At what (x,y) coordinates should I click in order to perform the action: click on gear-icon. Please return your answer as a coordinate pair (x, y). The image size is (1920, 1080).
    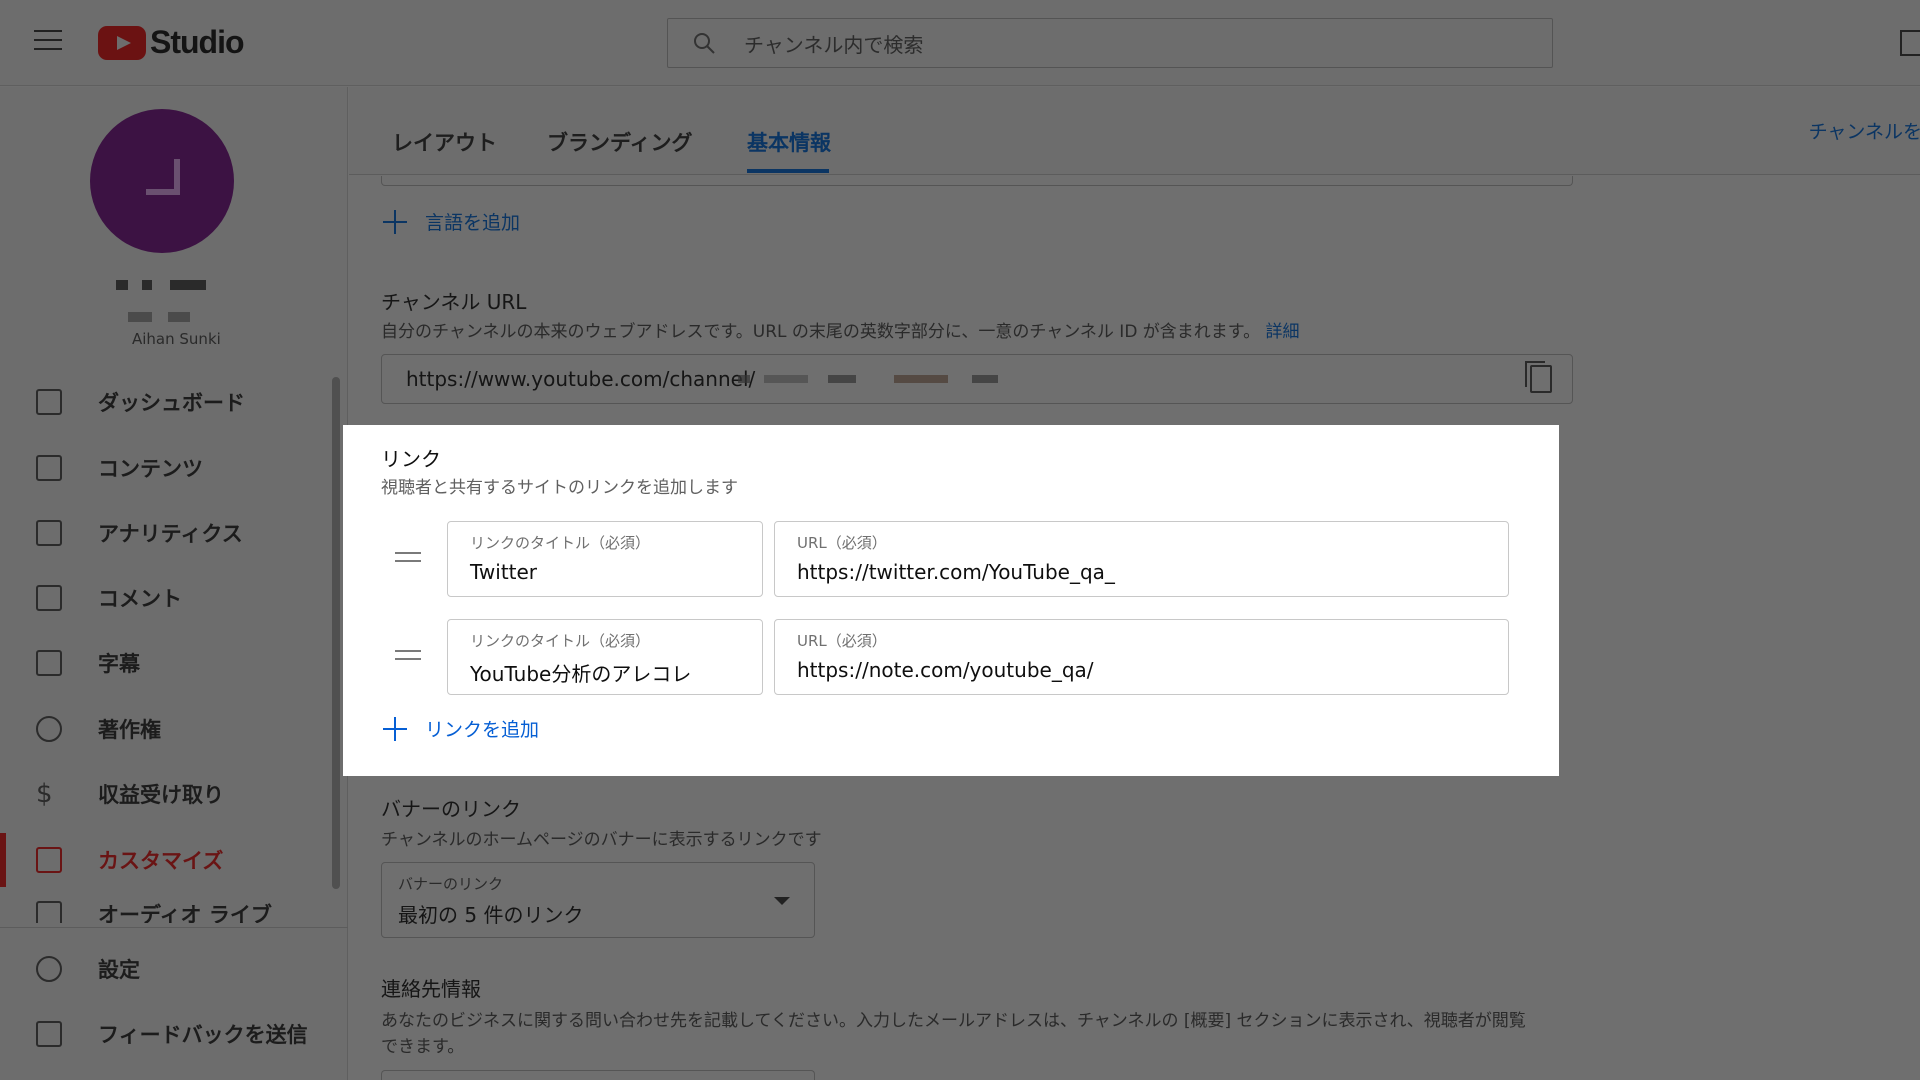
    Looking at the image, I should click on (49, 969).